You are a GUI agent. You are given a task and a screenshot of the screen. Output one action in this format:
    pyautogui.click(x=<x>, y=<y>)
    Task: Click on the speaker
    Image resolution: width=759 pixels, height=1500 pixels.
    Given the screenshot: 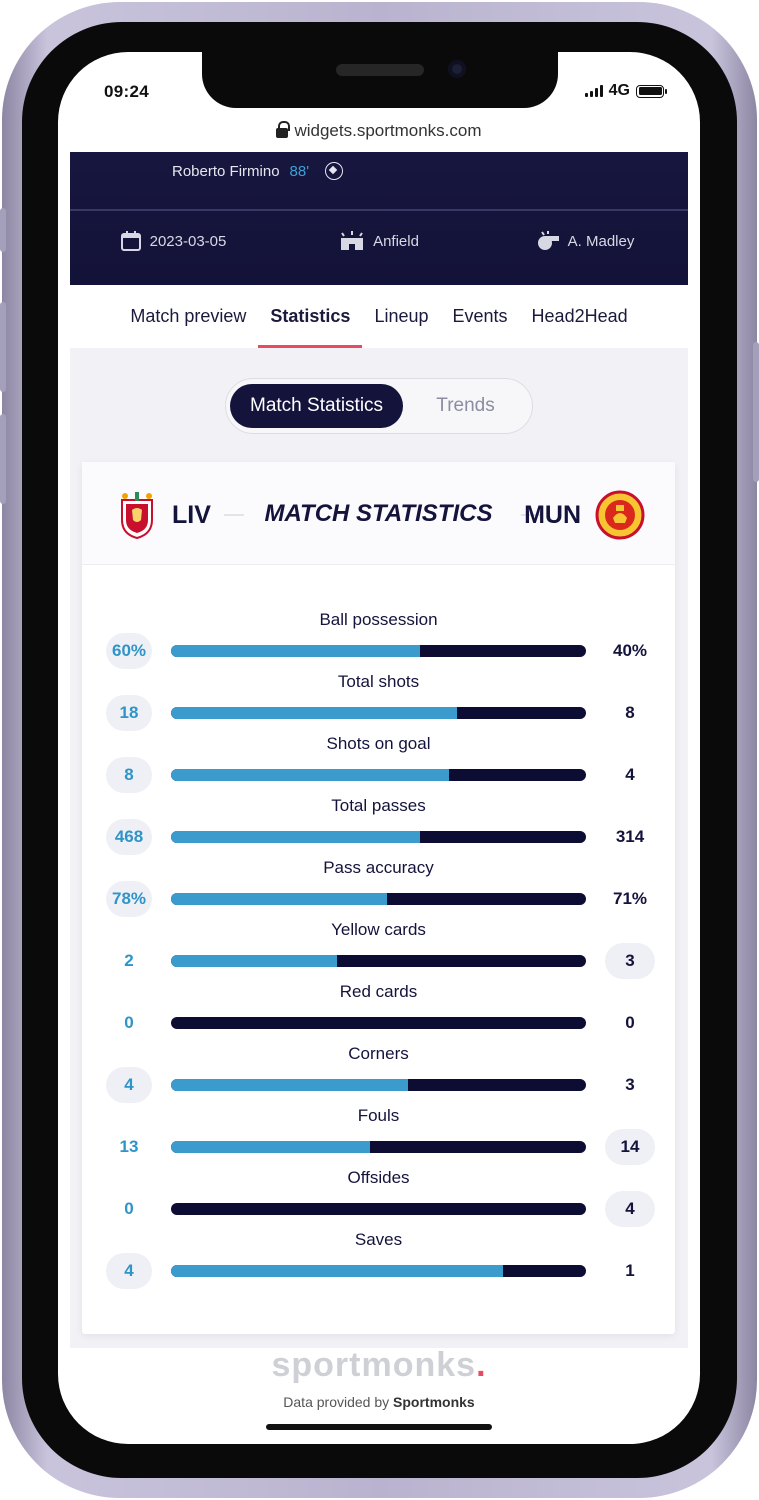 What is the action you would take?
    pyautogui.click(x=380, y=70)
    